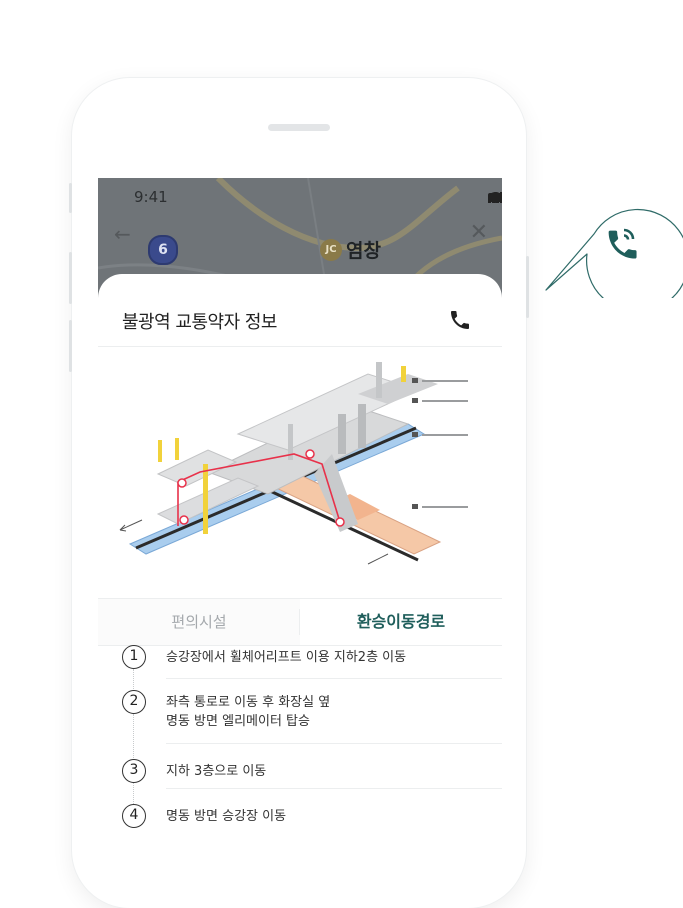  Describe the element at coordinates (133, 680) in the screenshot. I see `step-connector` at that location.